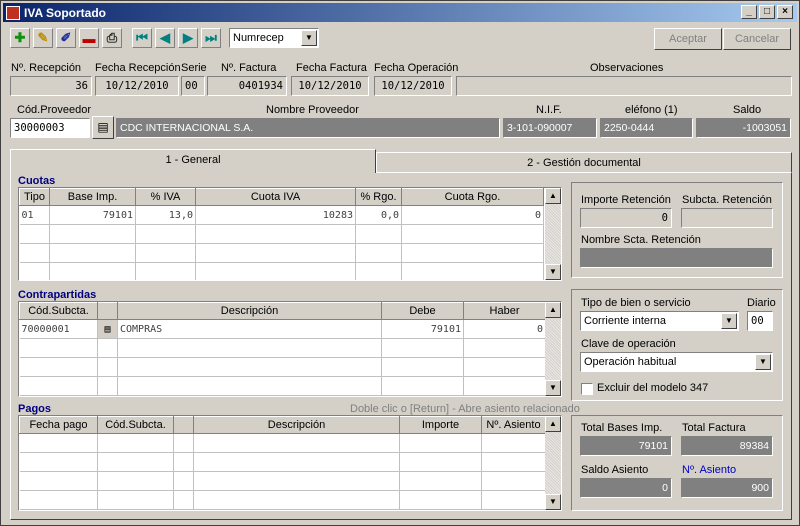  Describe the element at coordinates (513, 425) in the screenshot. I see `column-header: Nº. Asiento` at that location.